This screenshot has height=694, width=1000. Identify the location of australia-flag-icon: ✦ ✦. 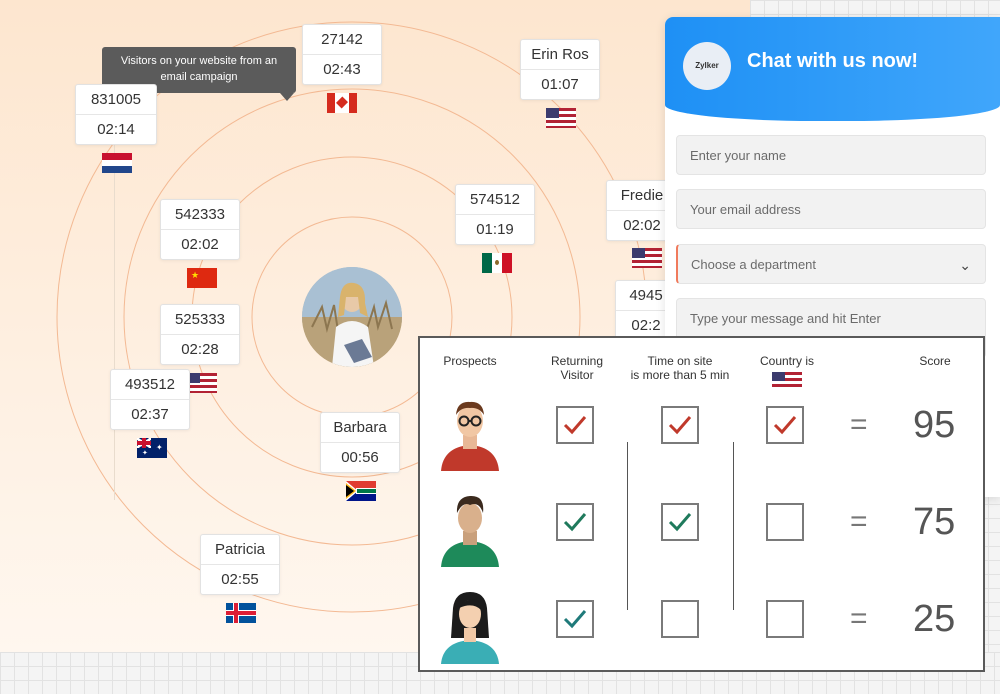
(152, 448).